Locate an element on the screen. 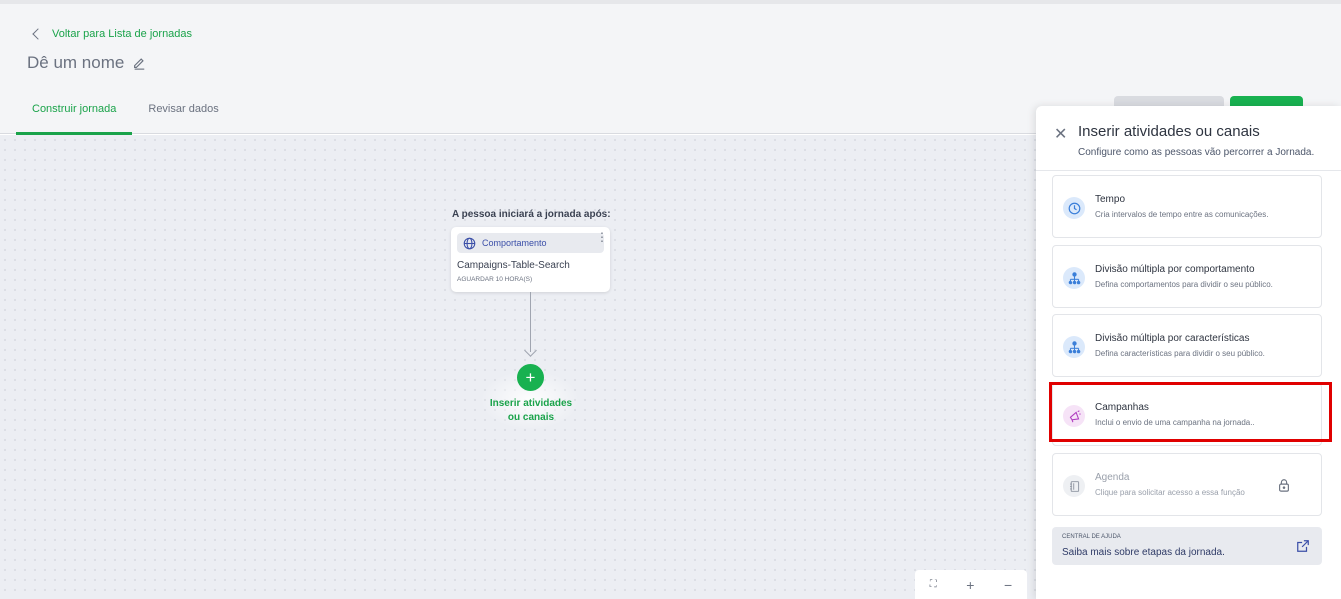  node-tag: Comportamento is located at coordinates (530, 243).